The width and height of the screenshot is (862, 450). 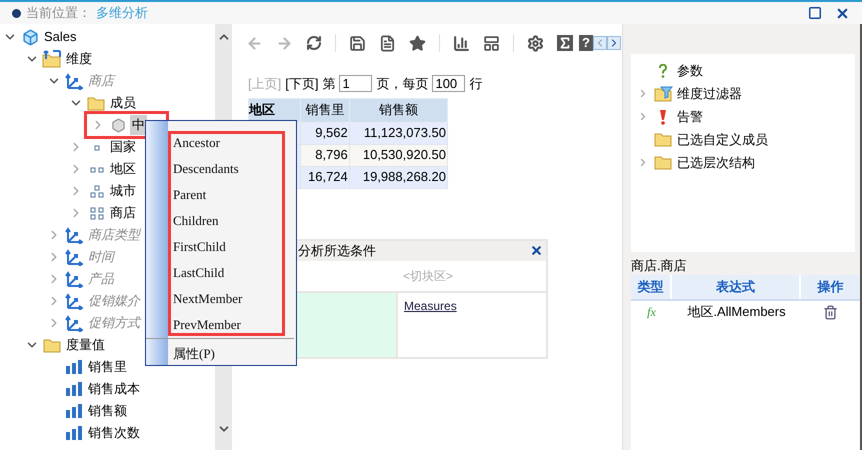 I want to click on tree-item: 成员, so click(x=123, y=103).